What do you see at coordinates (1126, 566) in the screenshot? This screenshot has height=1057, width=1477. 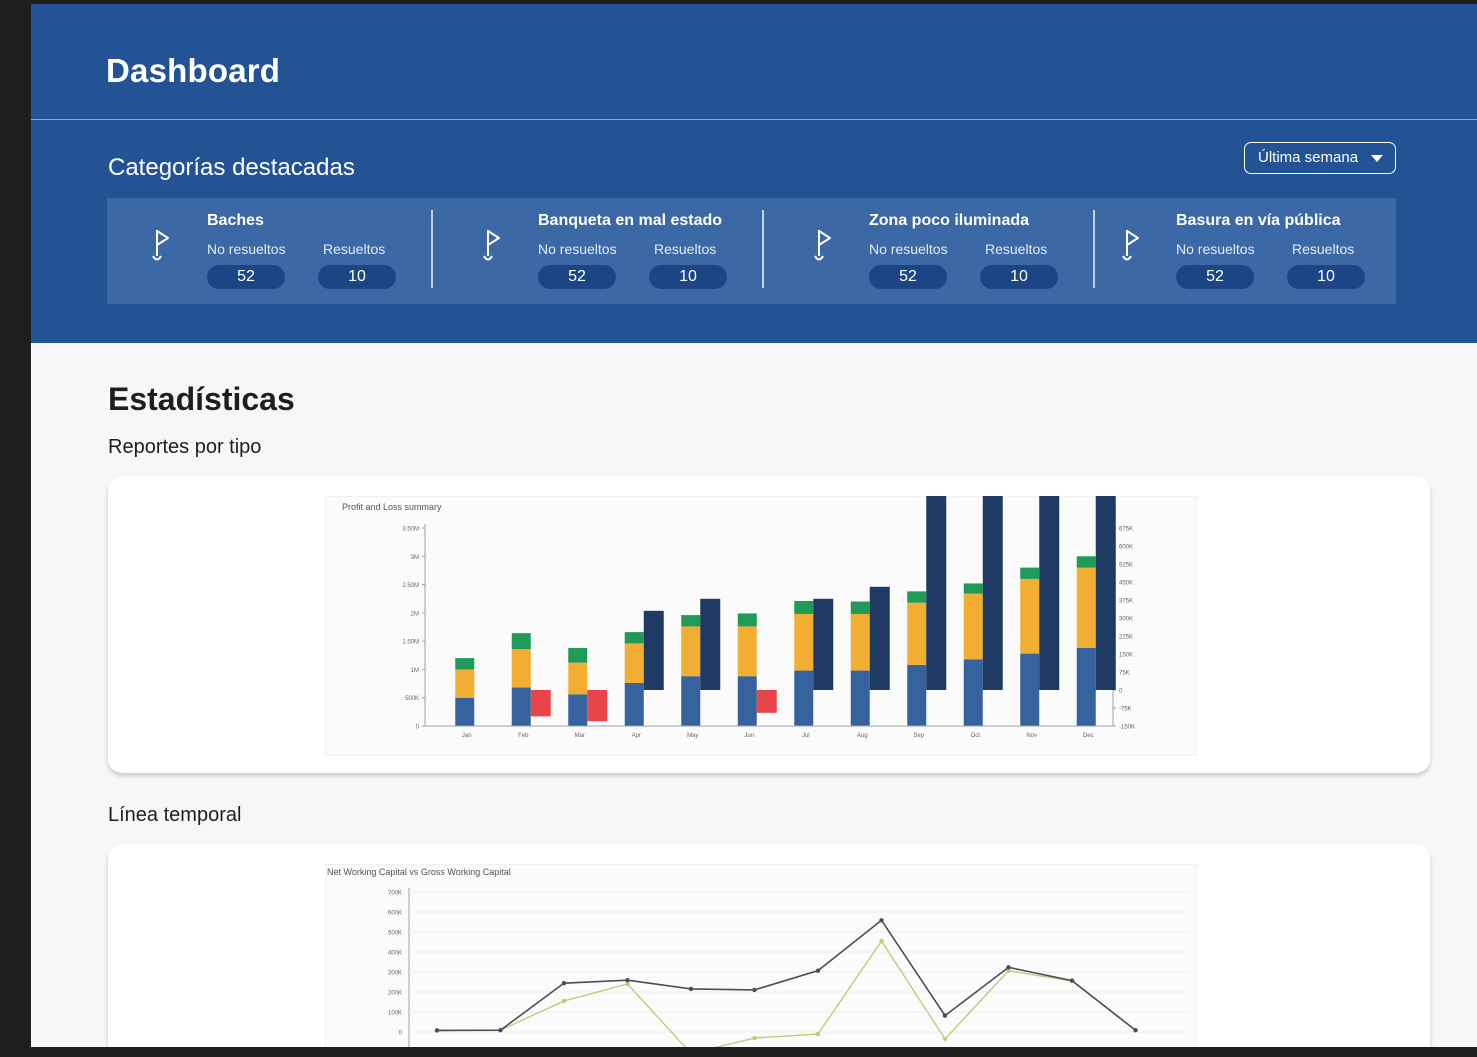 I see `y2-tick-label: 525K` at bounding box center [1126, 566].